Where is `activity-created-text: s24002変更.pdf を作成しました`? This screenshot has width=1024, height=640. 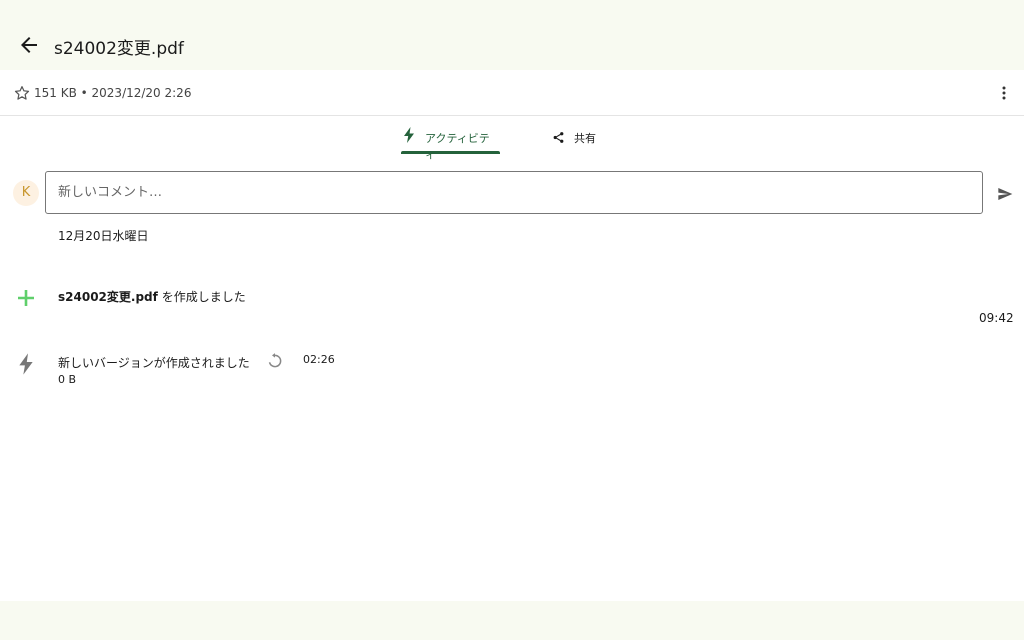 activity-created-text: s24002変更.pdf を作成しました is located at coordinates (152, 296).